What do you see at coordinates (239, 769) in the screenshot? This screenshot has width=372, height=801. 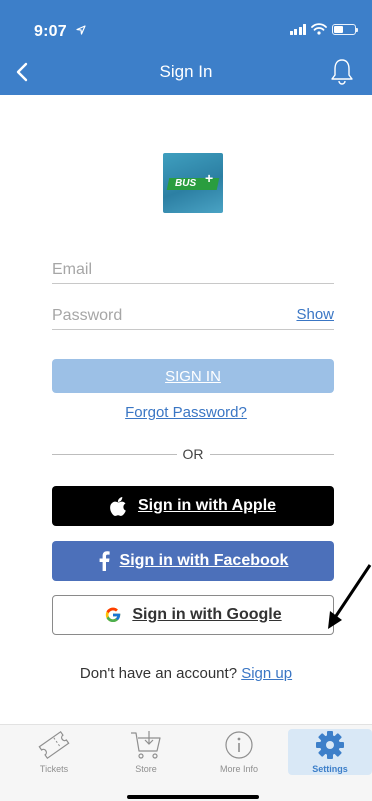 I see `tab-more-info-label: More Info` at bounding box center [239, 769].